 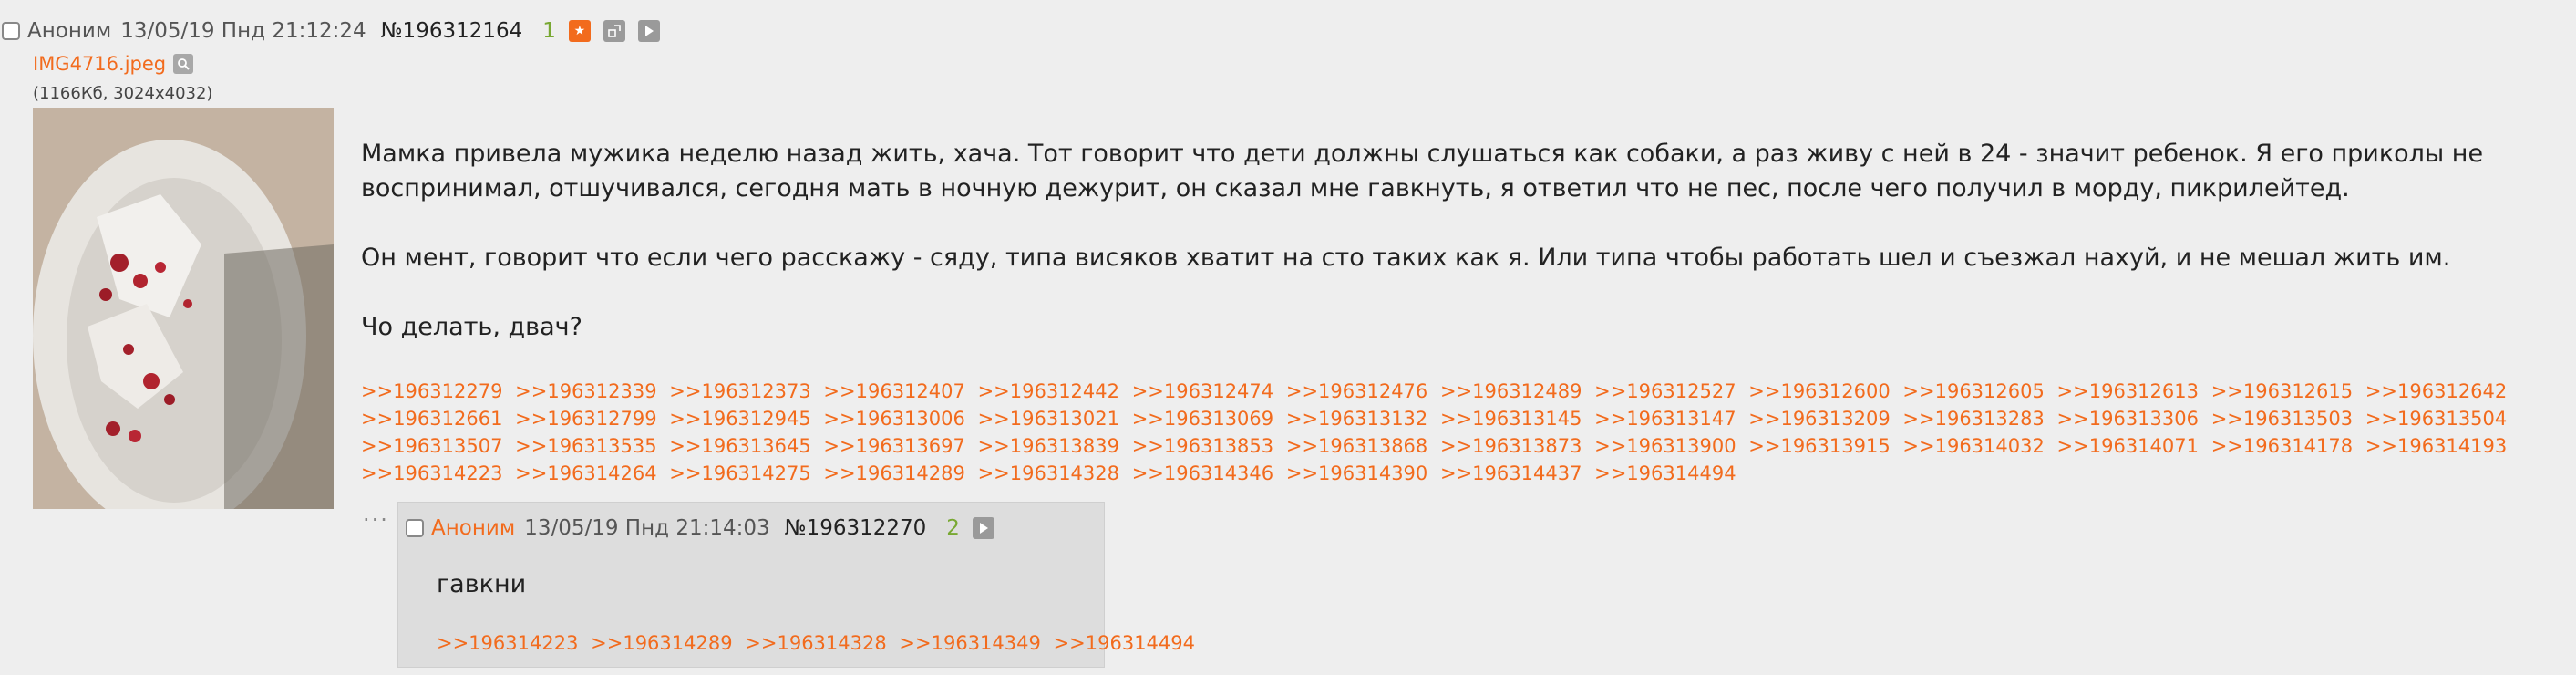 What do you see at coordinates (1356, 391) in the screenshot?
I see `backlink: >>196312476` at bounding box center [1356, 391].